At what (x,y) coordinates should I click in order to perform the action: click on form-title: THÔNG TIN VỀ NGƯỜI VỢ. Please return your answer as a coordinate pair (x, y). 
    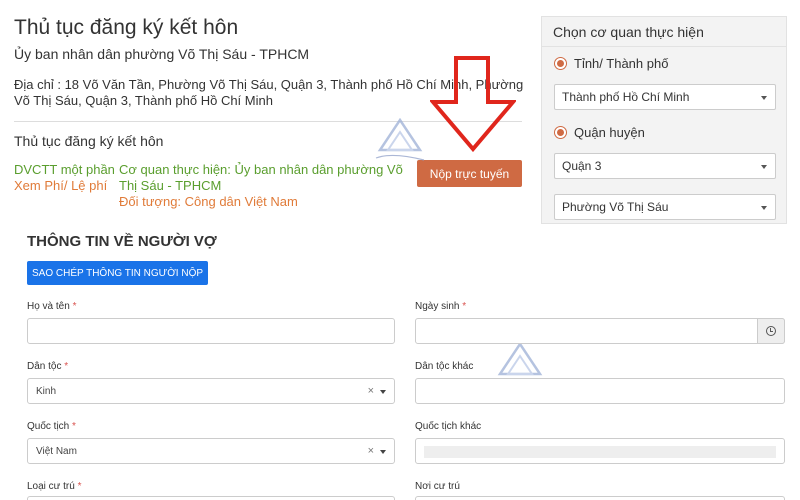
    Looking at the image, I should click on (122, 241).